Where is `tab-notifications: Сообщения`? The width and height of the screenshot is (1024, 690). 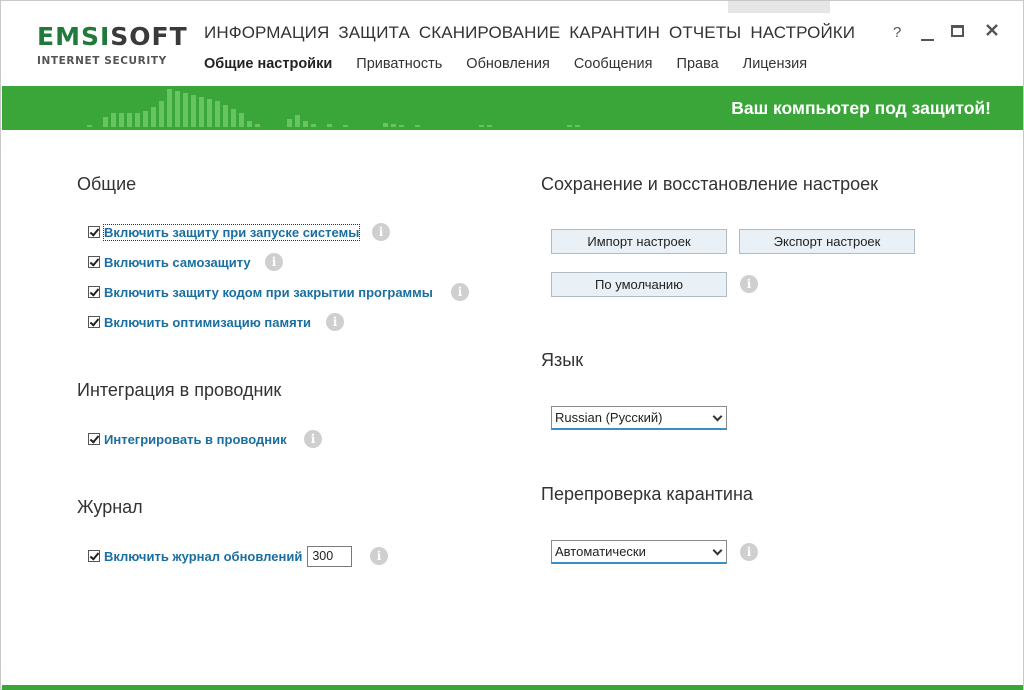 tab-notifications: Сообщения is located at coordinates (613, 64).